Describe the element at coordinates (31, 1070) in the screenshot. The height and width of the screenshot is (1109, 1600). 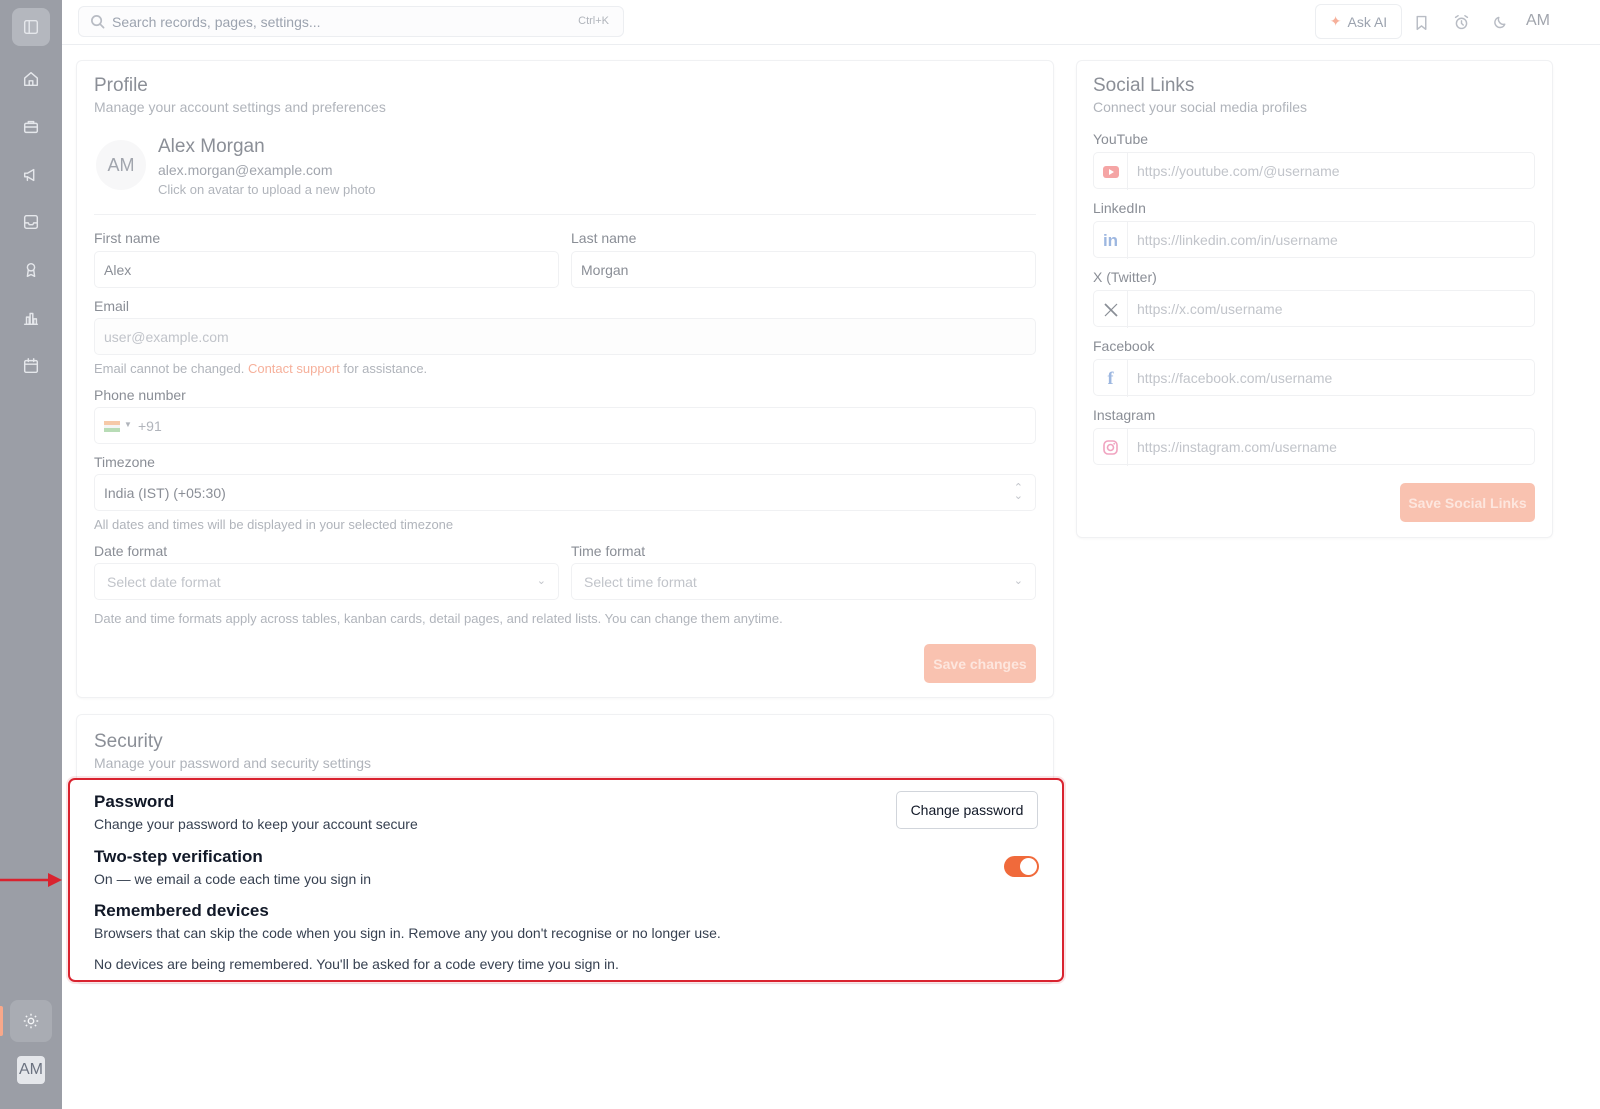
I see `sidebar-avatar: AM` at that location.